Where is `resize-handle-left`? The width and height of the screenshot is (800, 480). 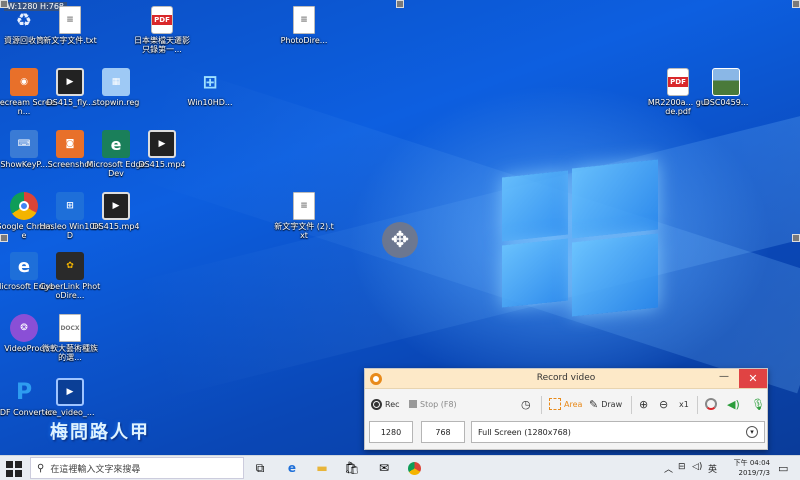
resize-handle-left is located at coordinates (4, 238).